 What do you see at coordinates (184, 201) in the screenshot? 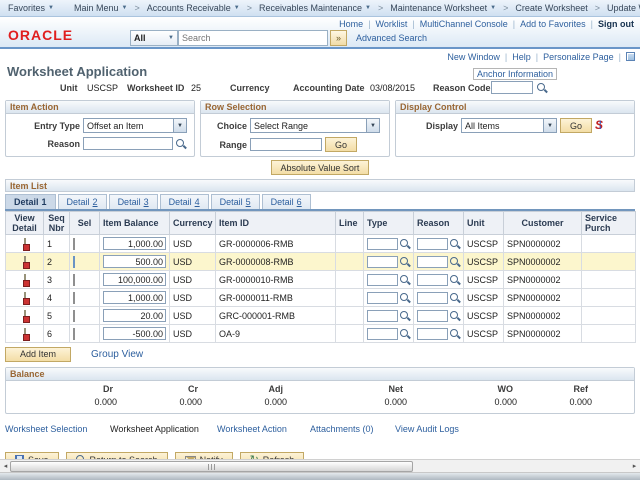
I see `tab-detail-4: Detail 4` at bounding box center [184, 201].